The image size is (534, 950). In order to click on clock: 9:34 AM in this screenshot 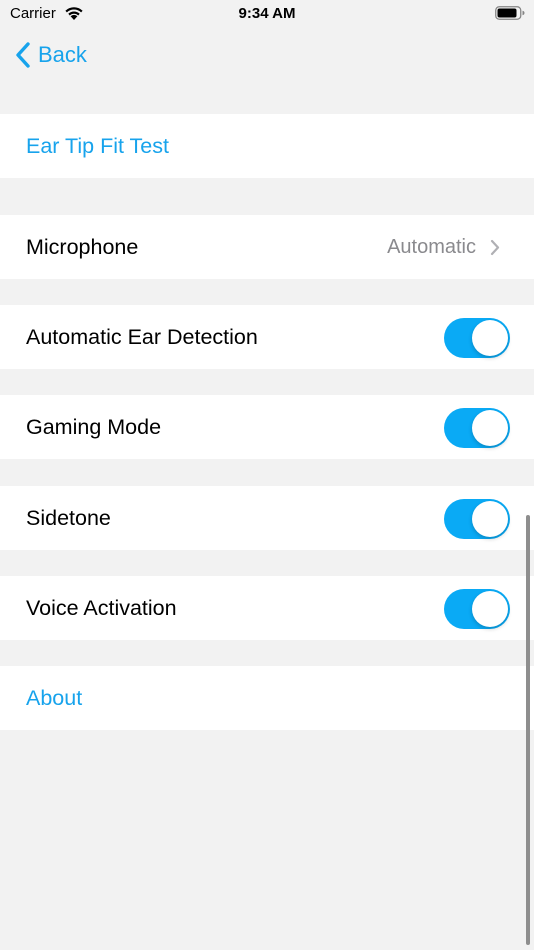, I will do `click(267, 13)`.